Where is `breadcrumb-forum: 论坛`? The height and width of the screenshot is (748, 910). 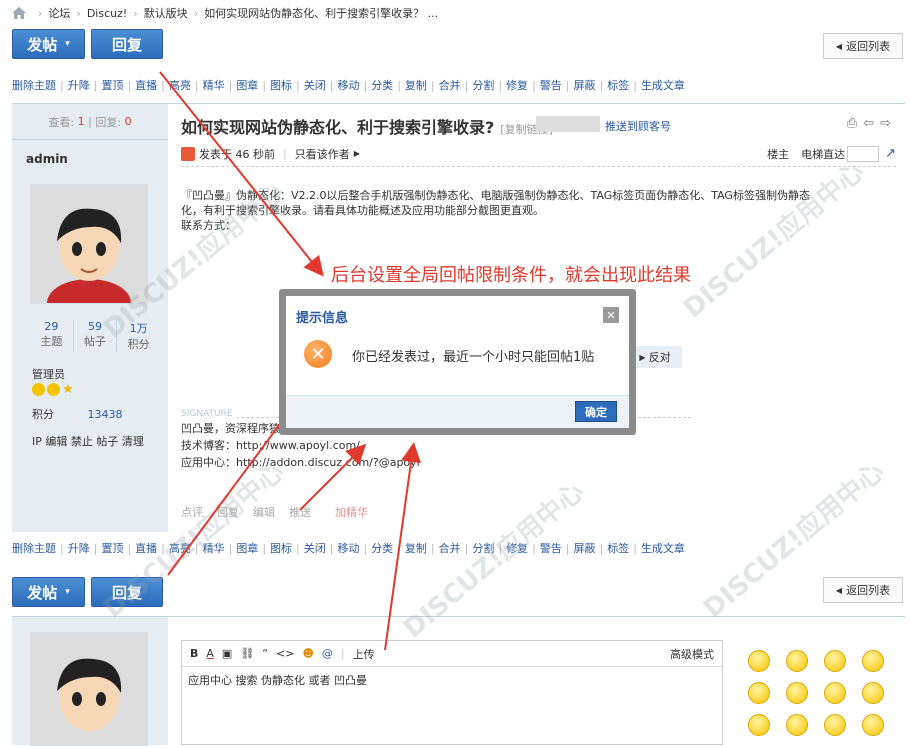
breadcrumb-forum: 论坛 is located at coordinates (59, 13).